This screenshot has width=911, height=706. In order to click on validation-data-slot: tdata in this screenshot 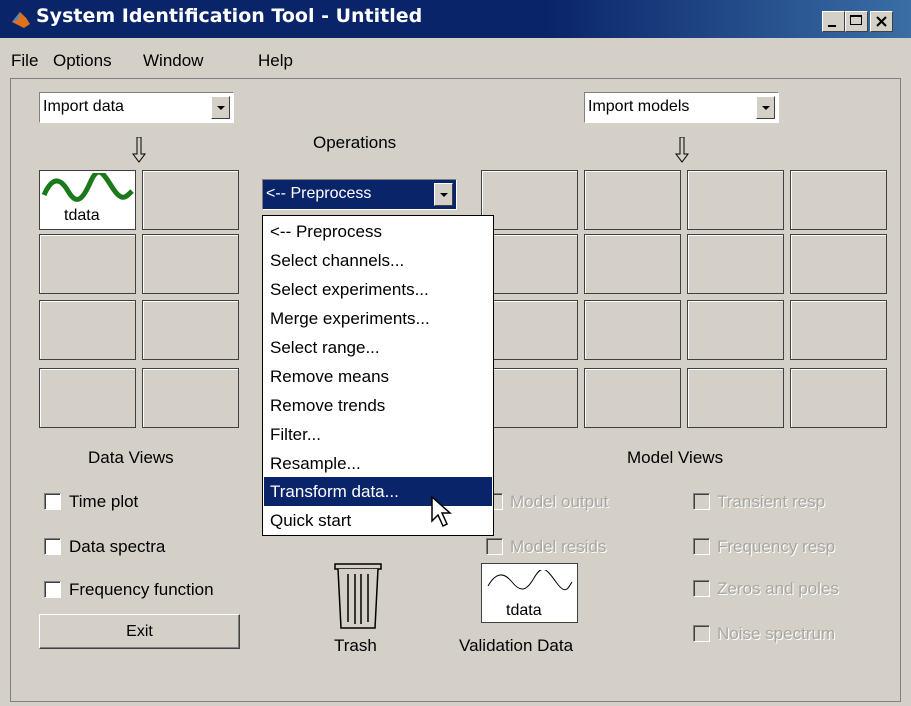, I will do `click(529, 593)`.